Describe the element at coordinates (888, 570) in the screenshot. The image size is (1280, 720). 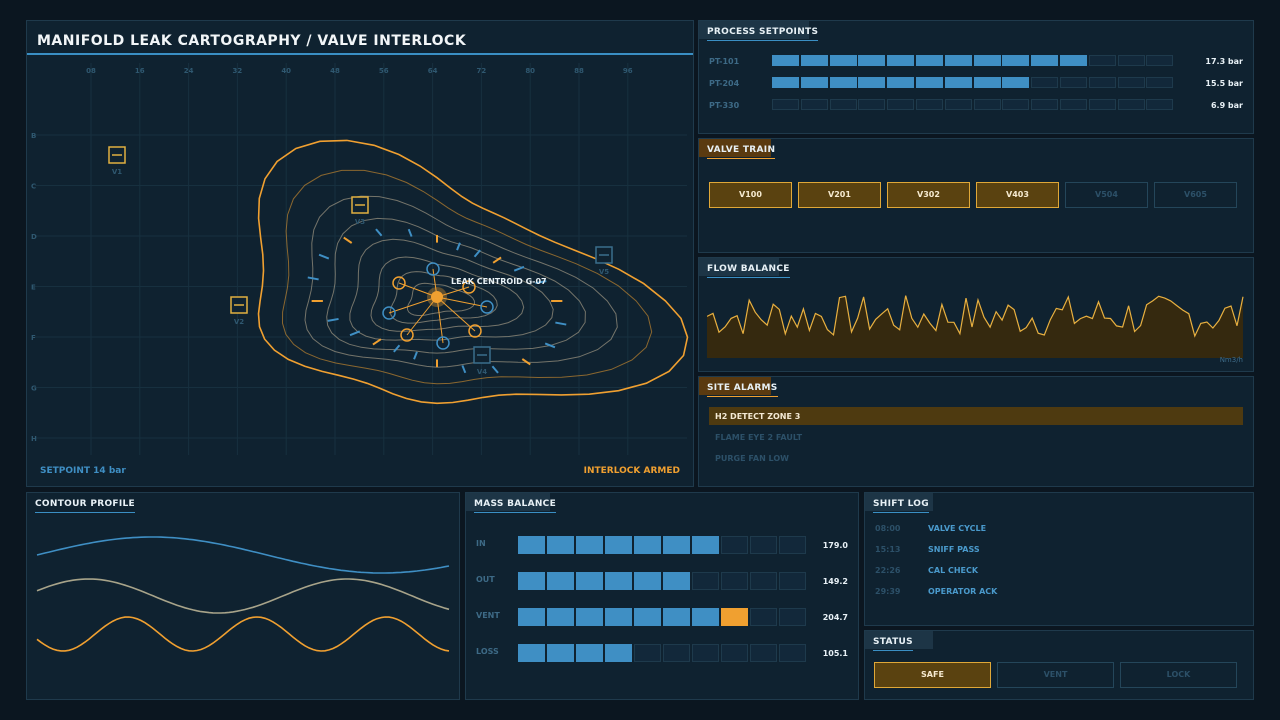
I see `log-time: 22:26` at that location.